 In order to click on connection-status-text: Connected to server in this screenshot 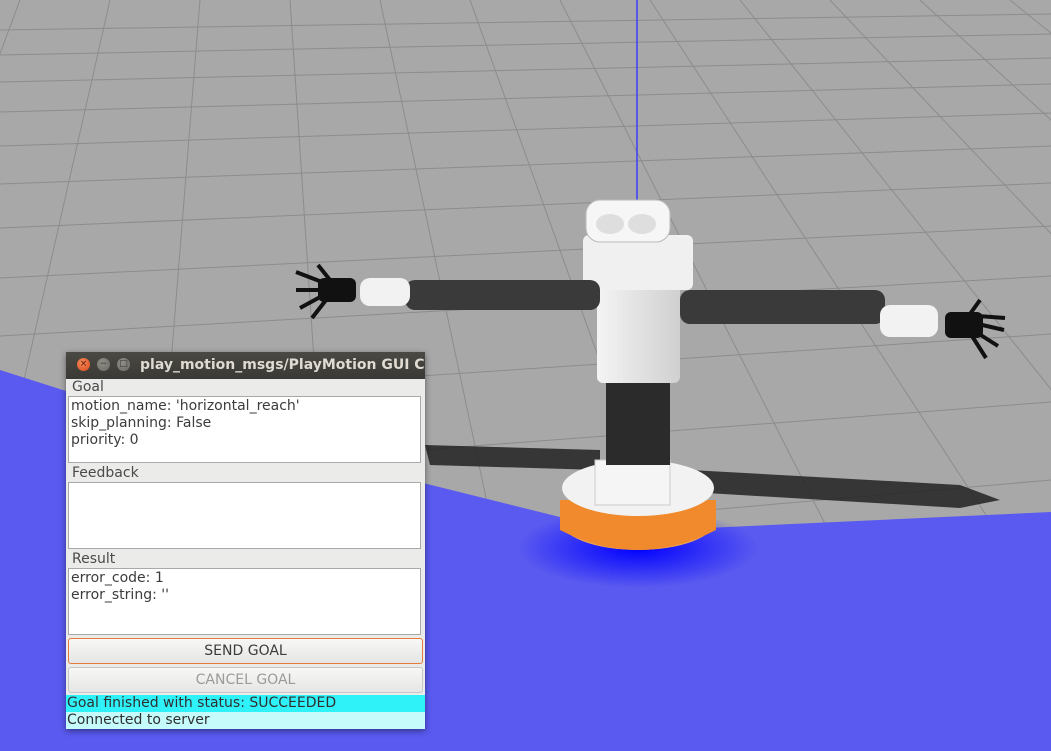, I will do `click(245, 720)`.